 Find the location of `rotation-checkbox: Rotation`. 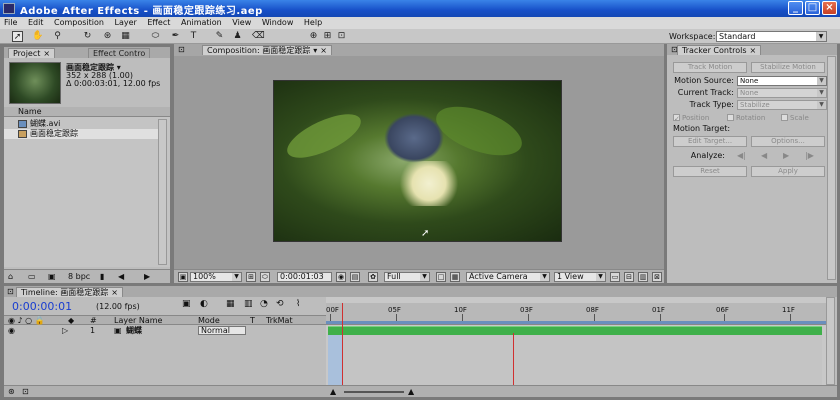

rotation-checkbox: Rotation is located at coordinates (746, 118).